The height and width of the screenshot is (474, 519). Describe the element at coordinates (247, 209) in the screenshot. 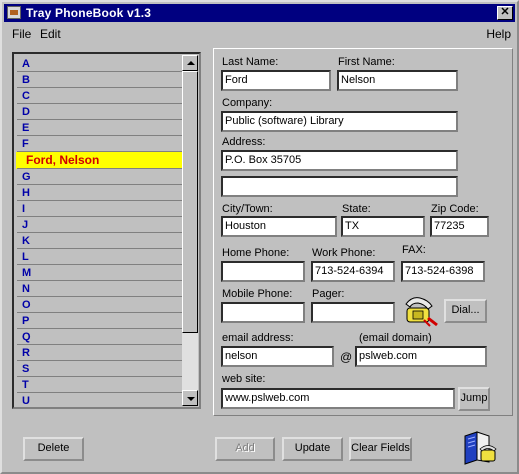

I see `city-label: City/Town:` at that location.